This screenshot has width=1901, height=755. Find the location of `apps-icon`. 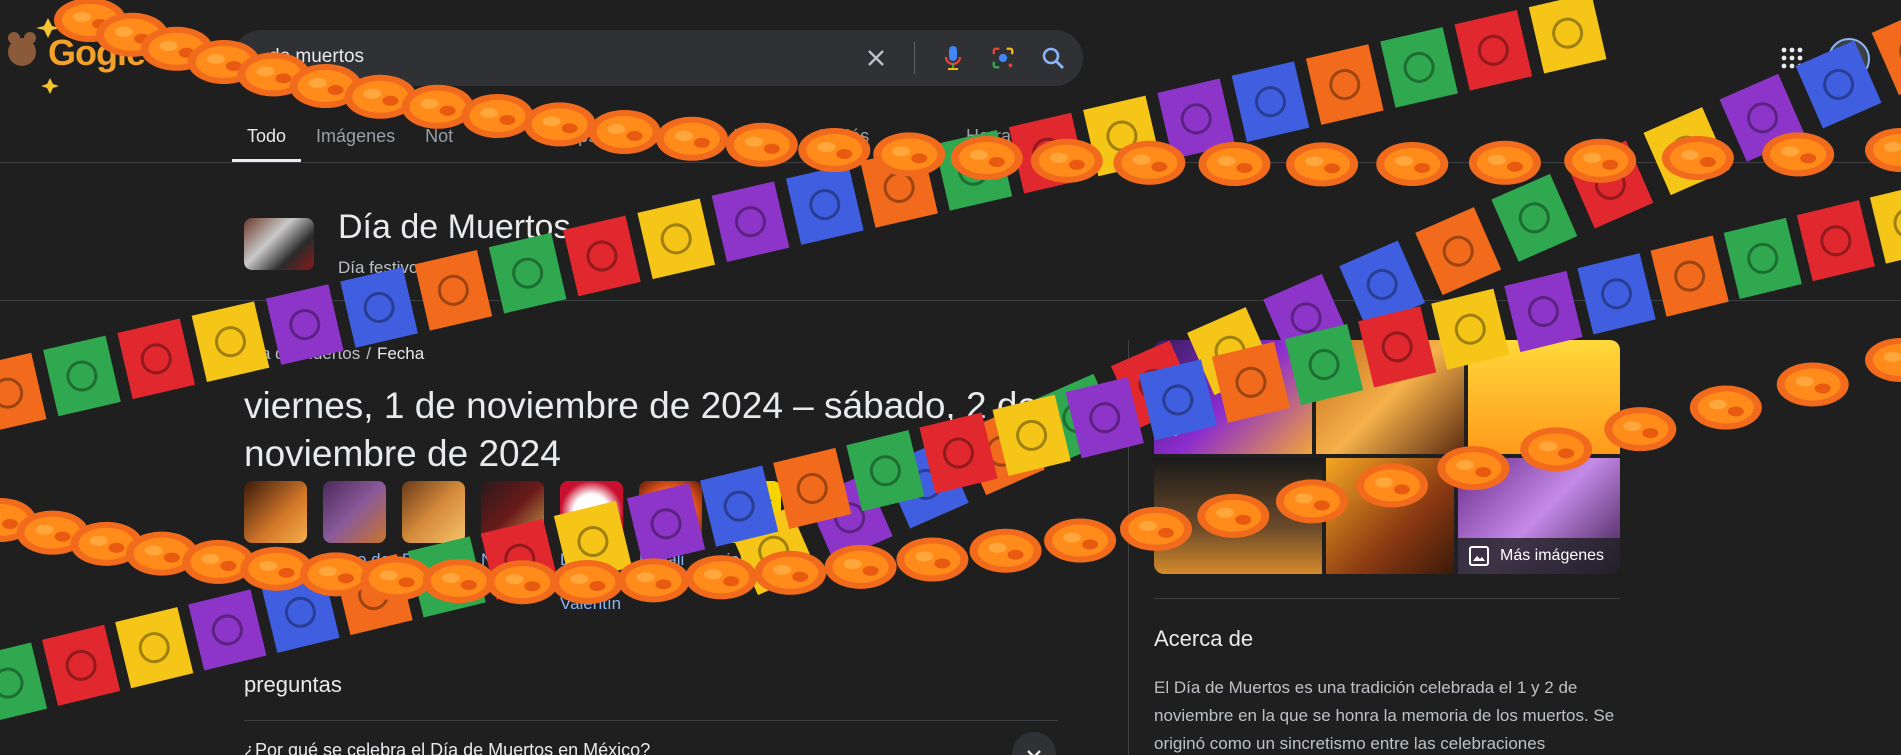

apps-icon is located at coordinates (1792, 58).